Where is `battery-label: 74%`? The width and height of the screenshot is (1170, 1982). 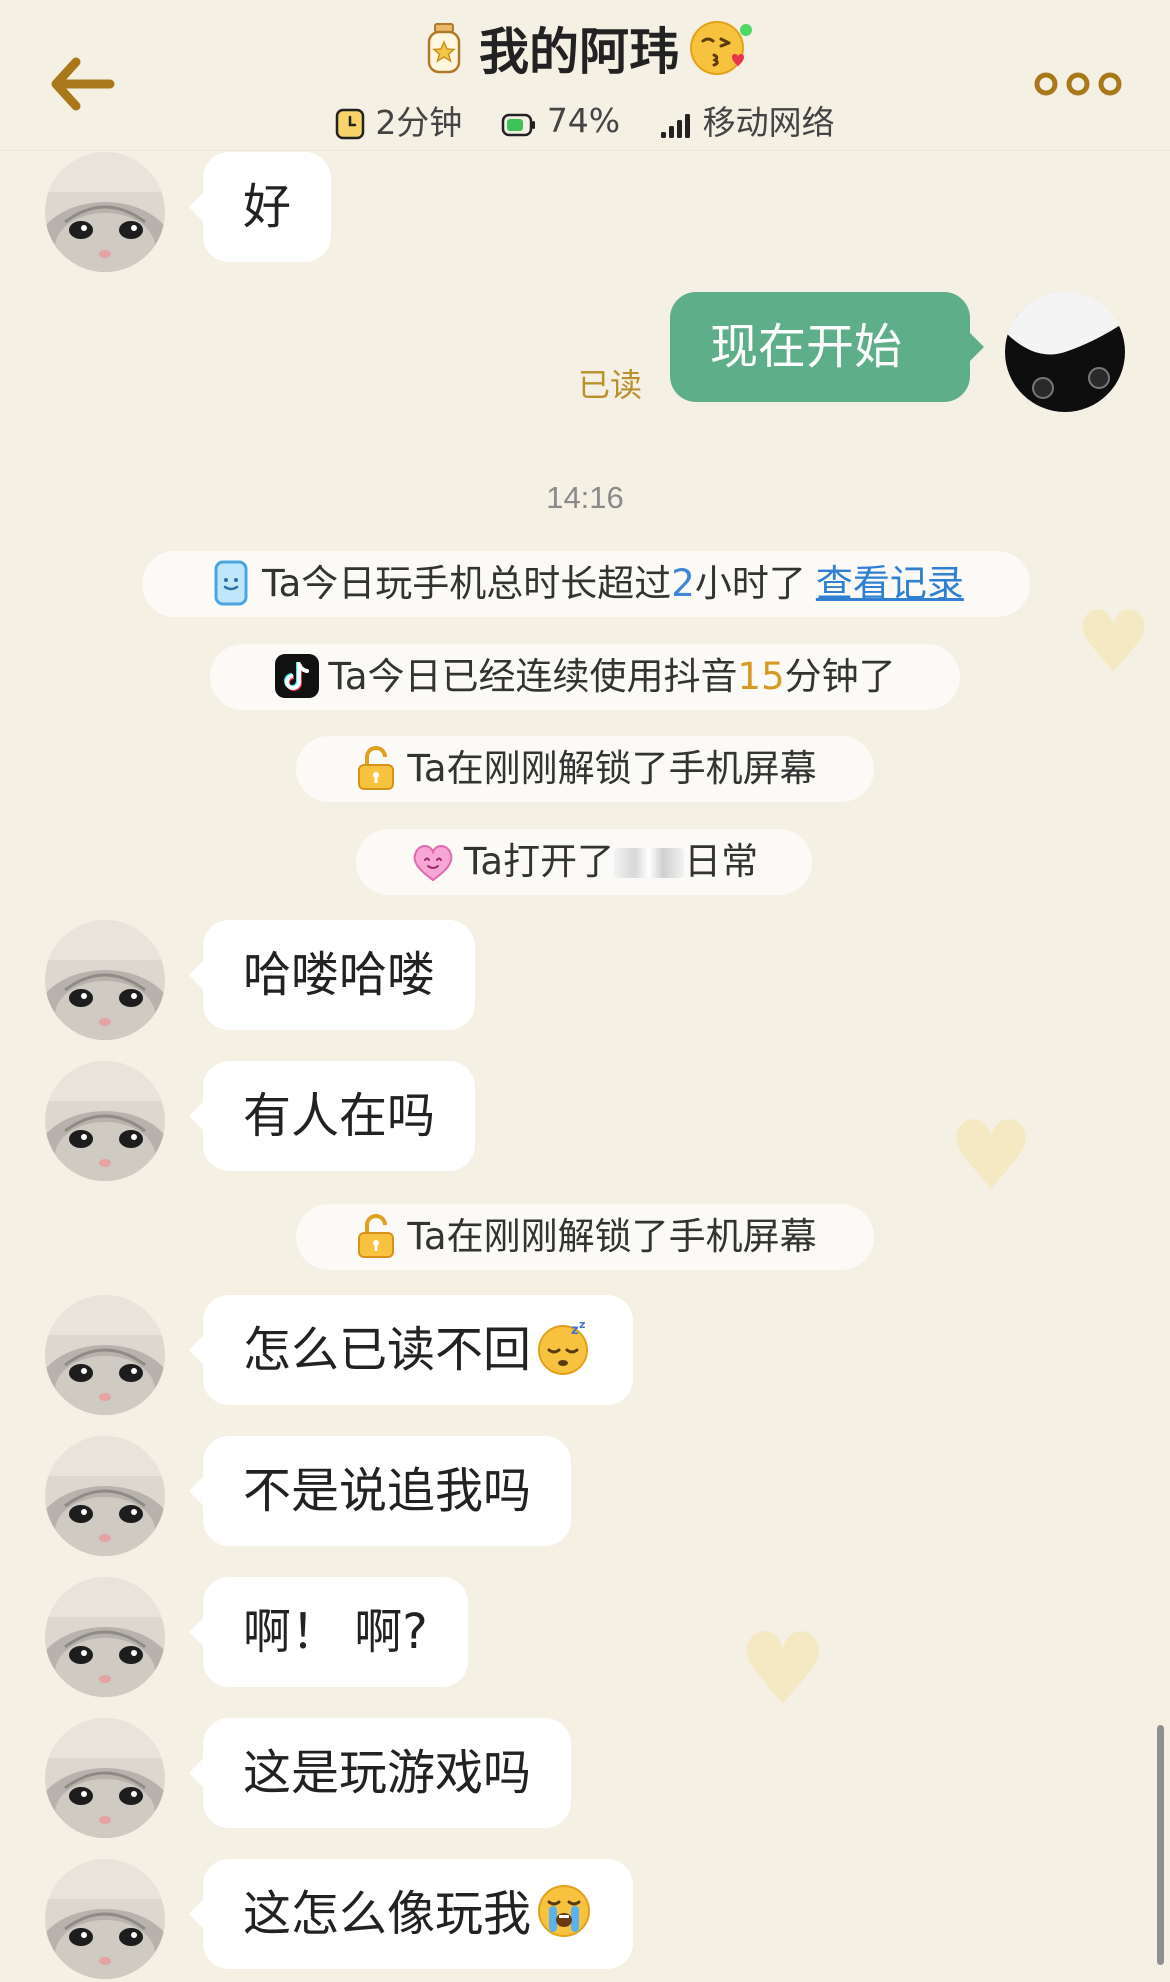 battery-label: 74% is located at coordinates (583, 120).